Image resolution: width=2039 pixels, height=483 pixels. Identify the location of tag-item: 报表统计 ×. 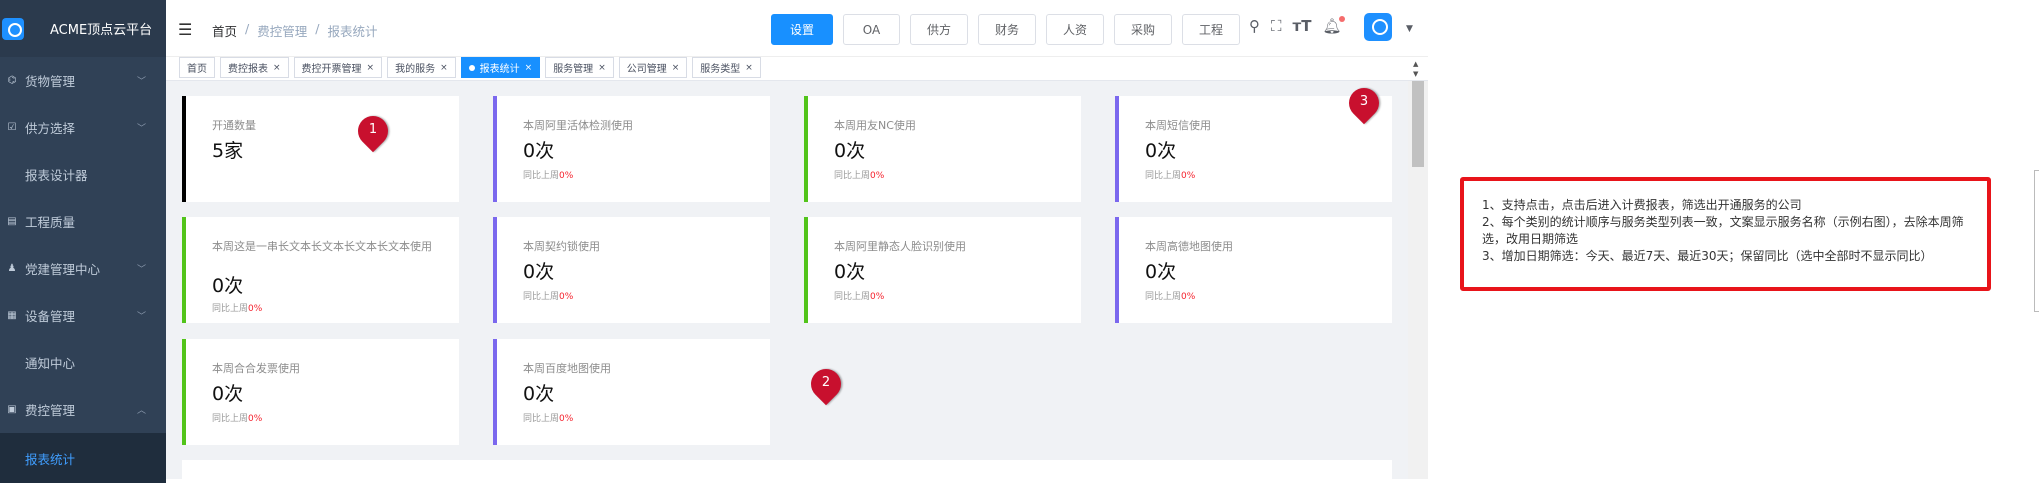
(500, 67).